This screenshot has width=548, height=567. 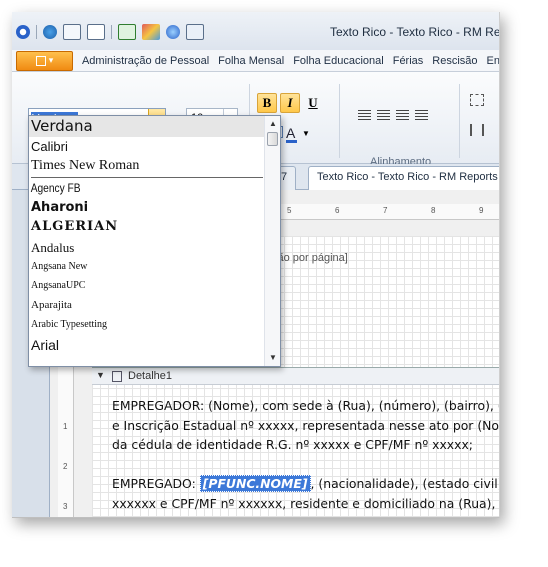 What do you see at coordinates (273, 358) in the screenshot?
I see `scroll-down-icon: ▼` at bounding box center [273, 358].